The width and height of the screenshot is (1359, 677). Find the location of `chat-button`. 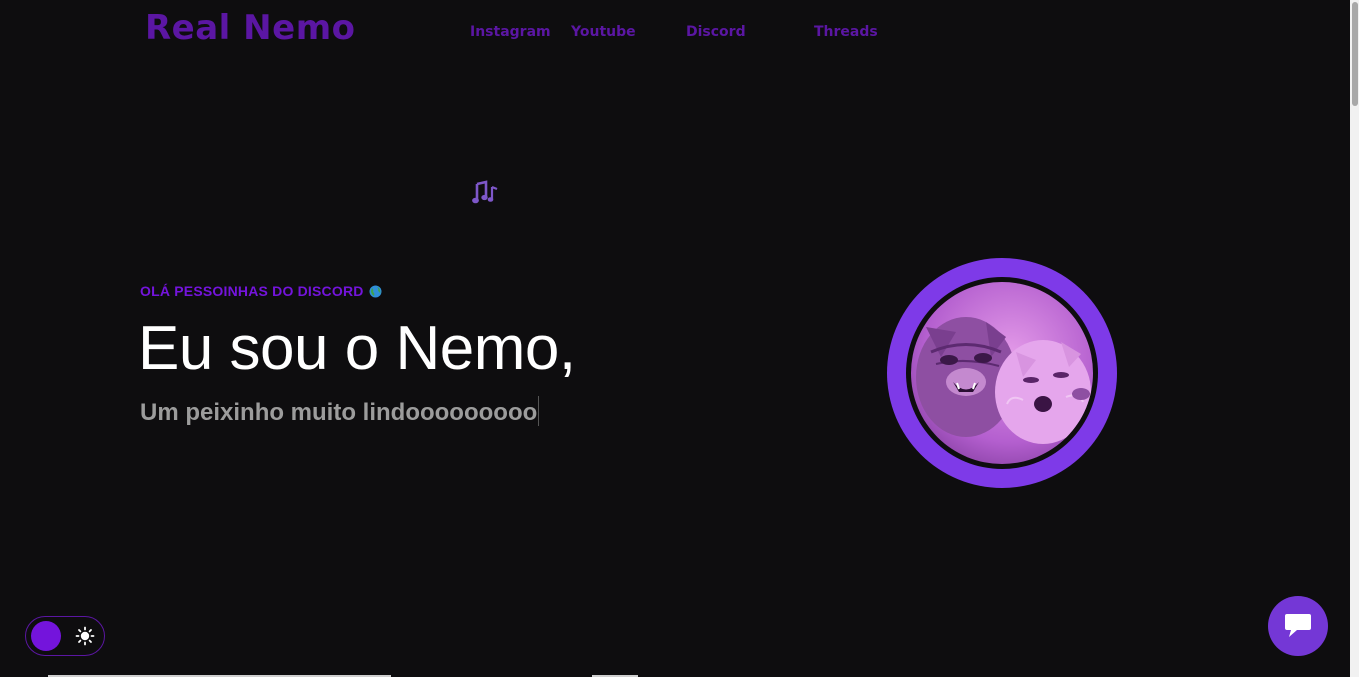

chat-button is located at coordinates (1298, 626).